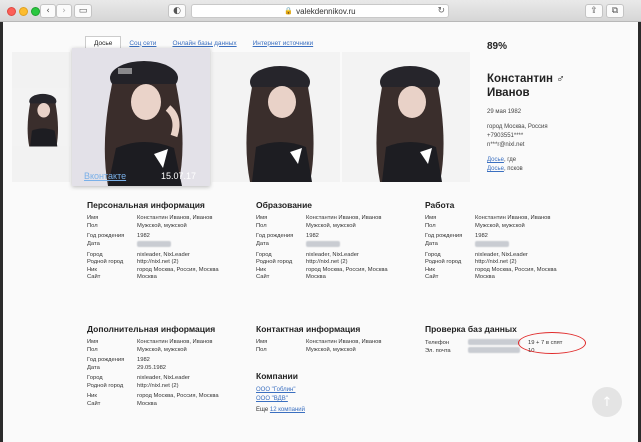  I want to click on main-profile-photo: Вконтакте 15.07.17, so click(141, 117).